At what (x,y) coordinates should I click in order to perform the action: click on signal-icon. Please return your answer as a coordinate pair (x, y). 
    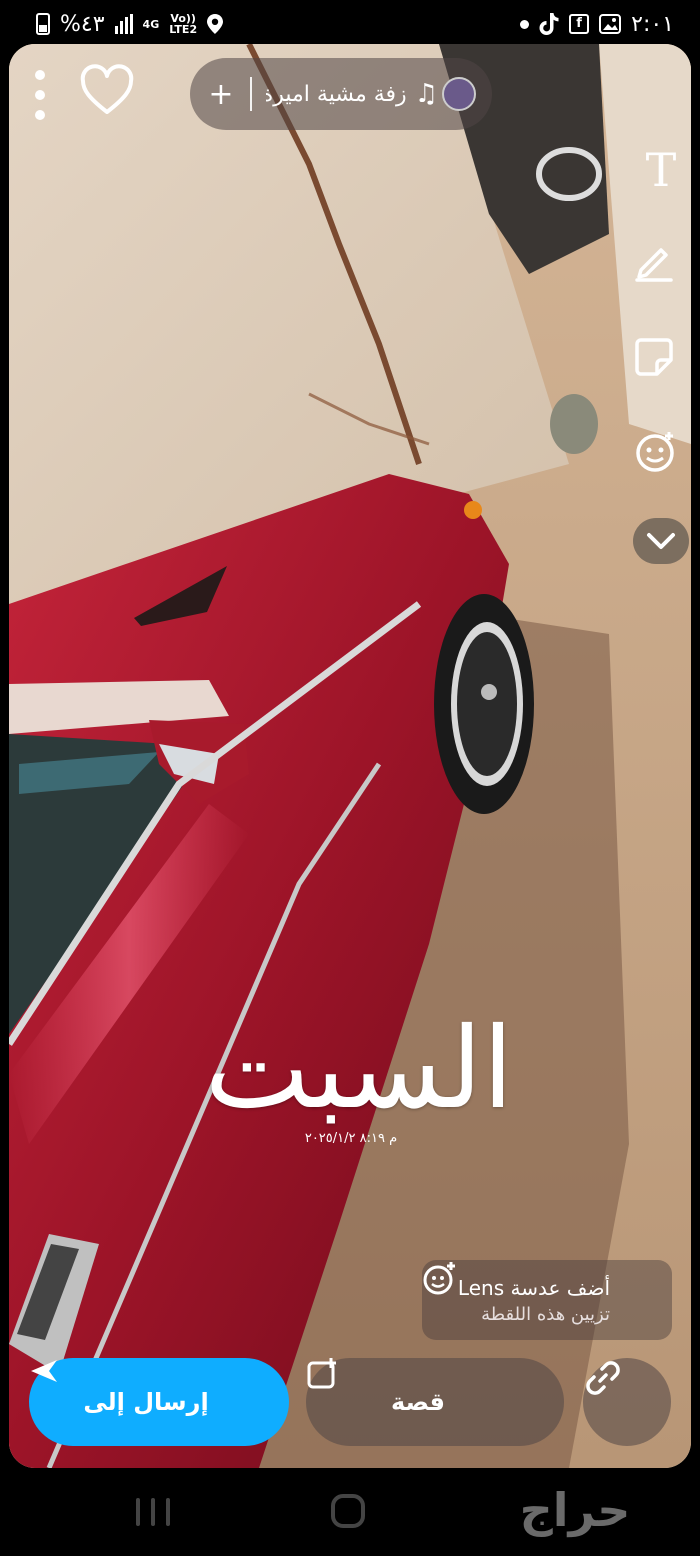
    Looking at the image, I should click on (123, 24).